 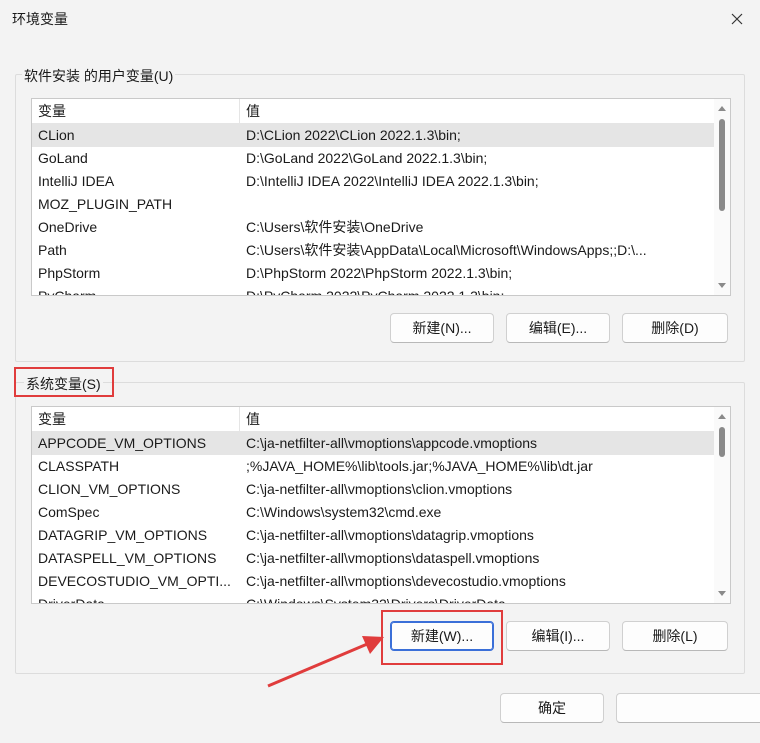 I want to click on var-value: D:\CLion 2022\CLion 2022.1.3\bin;, so click(x=353, y=135).